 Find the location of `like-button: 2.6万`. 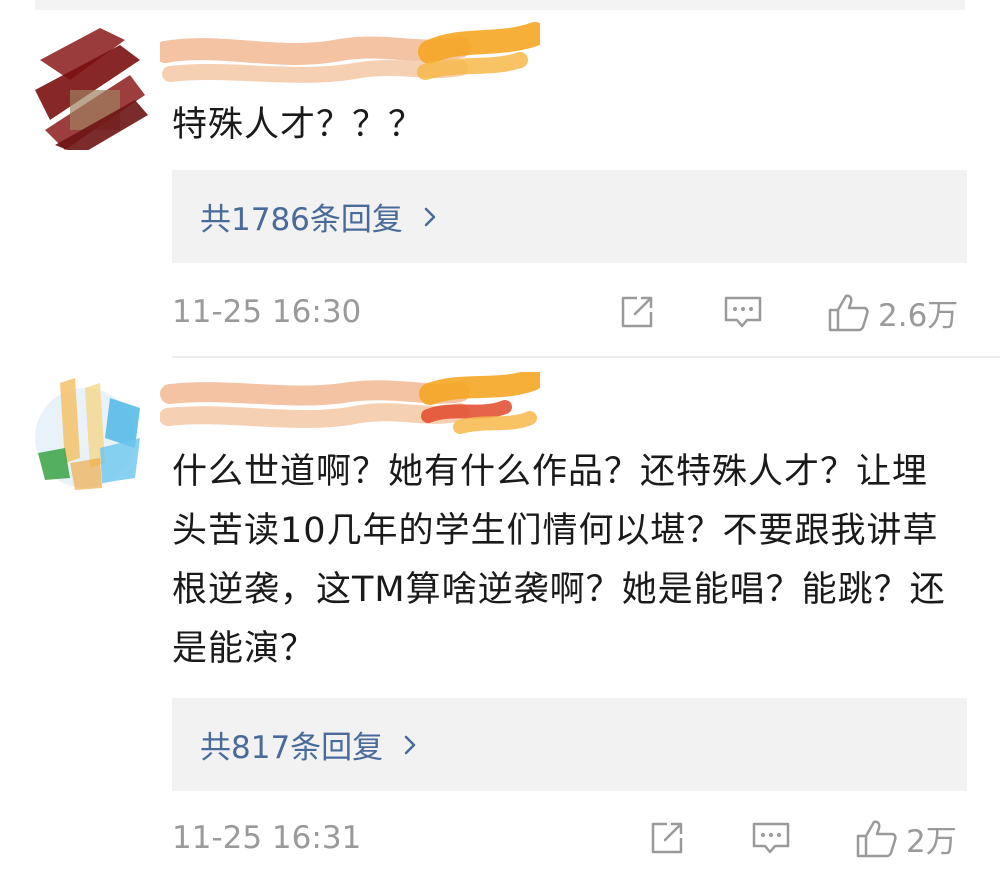

like-button: 2.6万 is located at coordinates (892, 313).